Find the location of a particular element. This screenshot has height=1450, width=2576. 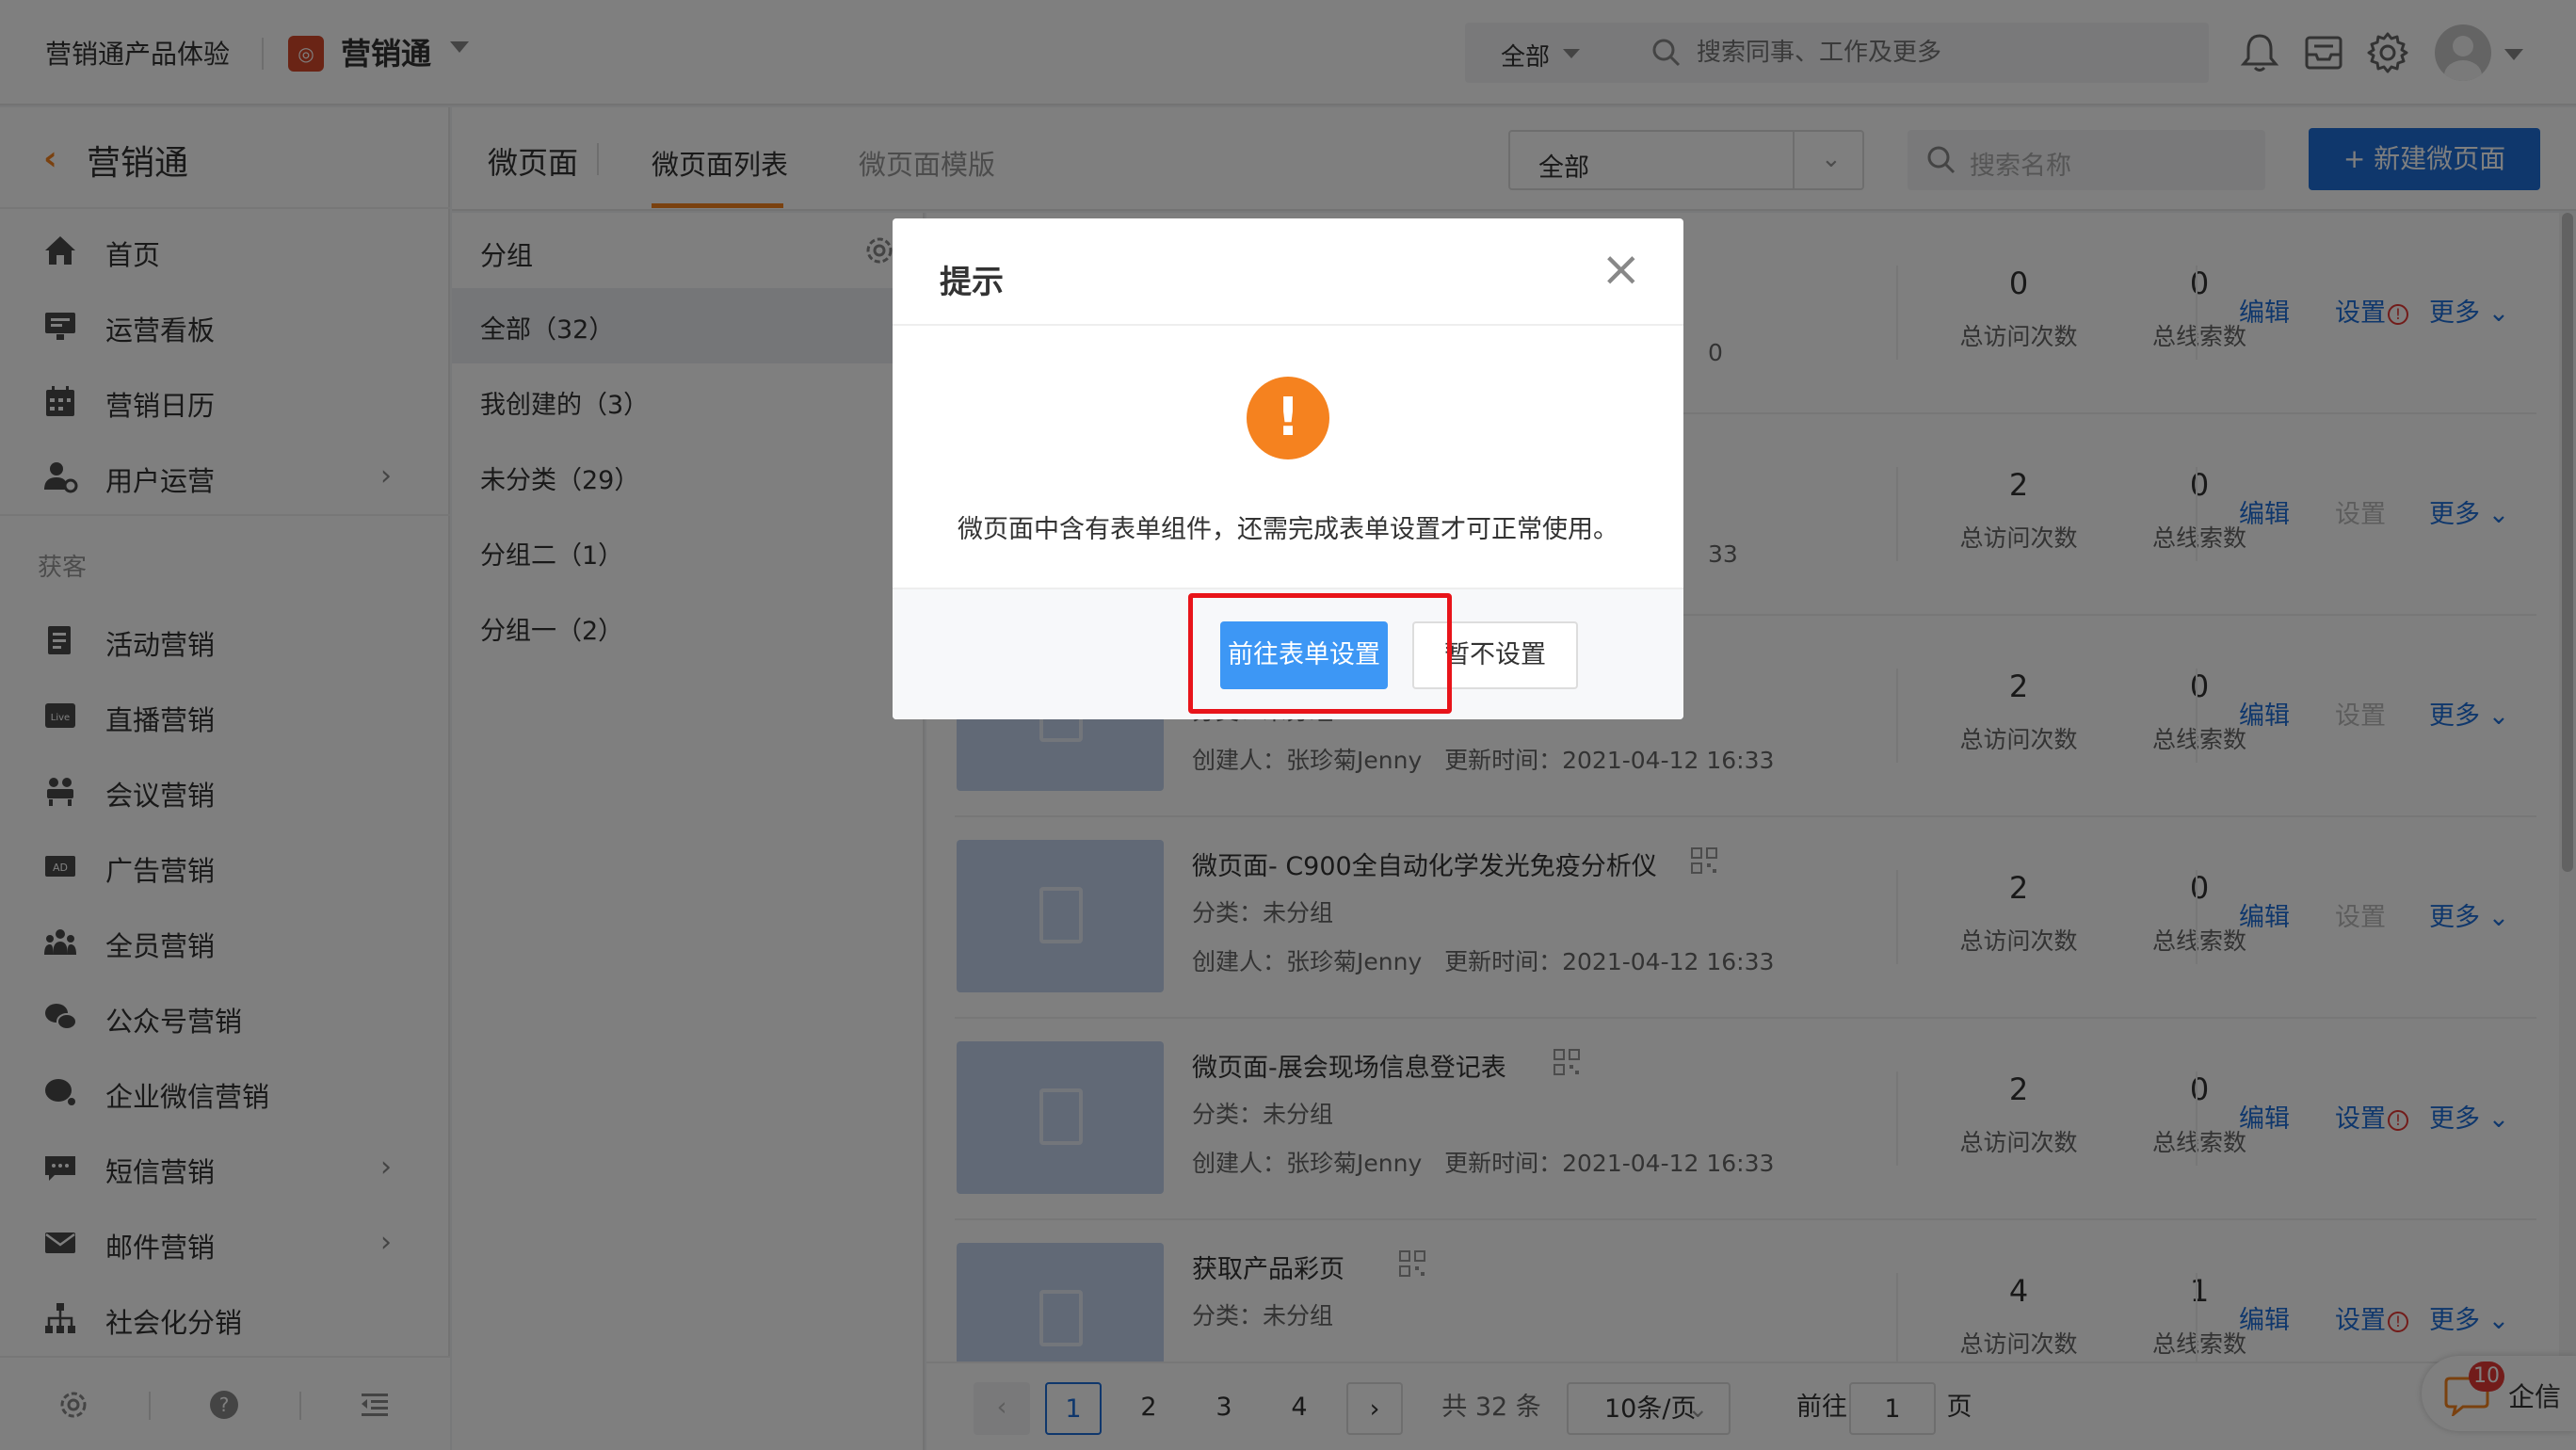

dialog-message: 微页面中含有表单组件，还需完成表单设置才可正常使用。 is located at coordinates (1288, 529).